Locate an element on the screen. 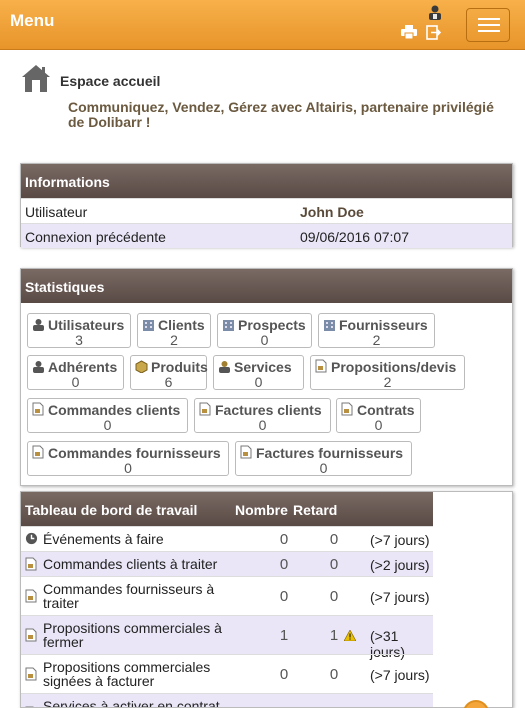 The height and width of the screenshot is (708, 525). stat-box-factures-fournisseurs: Factures fournisseurs 0 is located at coordinates (323, 458).